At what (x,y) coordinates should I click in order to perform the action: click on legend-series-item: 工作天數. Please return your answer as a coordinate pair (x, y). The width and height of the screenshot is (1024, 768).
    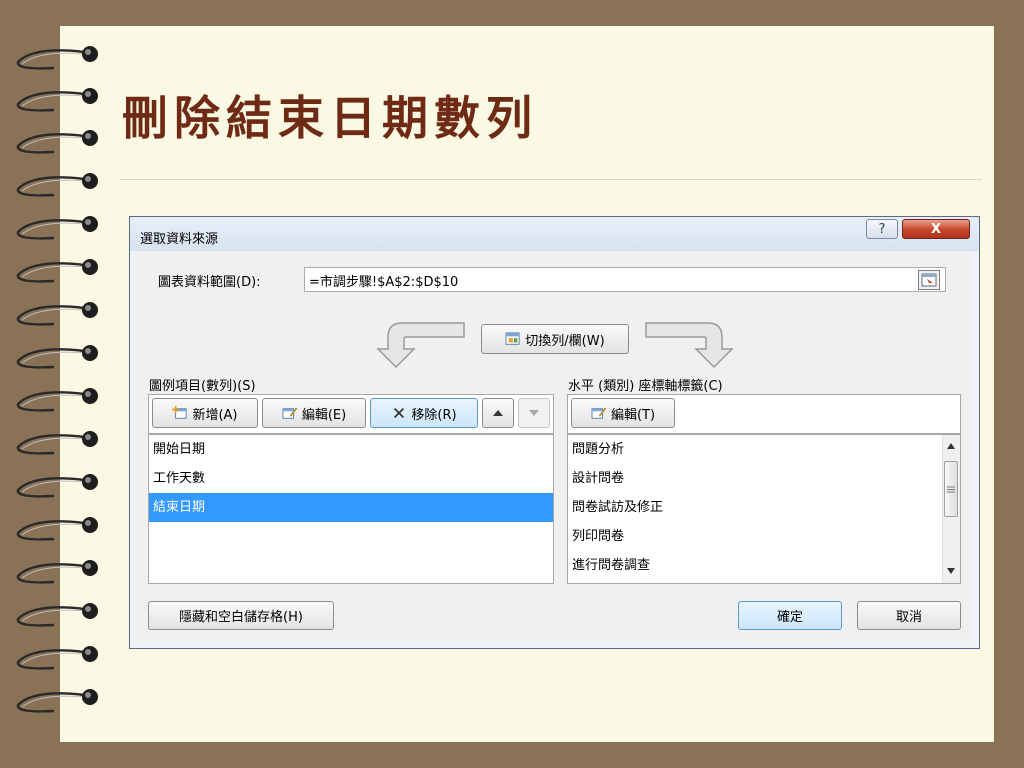
    Looking at the image, I should click on (351, 478).